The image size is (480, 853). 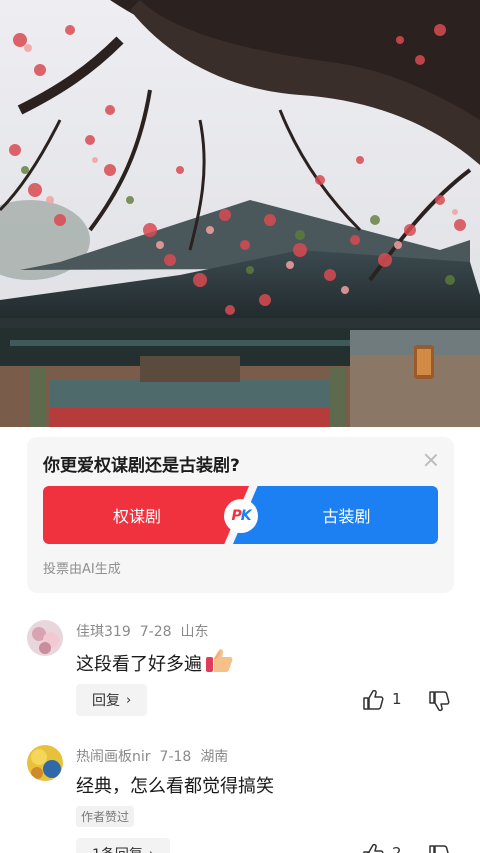 I want to click on poll-option-b-label: 古装剧, so click(x=346, y=516).